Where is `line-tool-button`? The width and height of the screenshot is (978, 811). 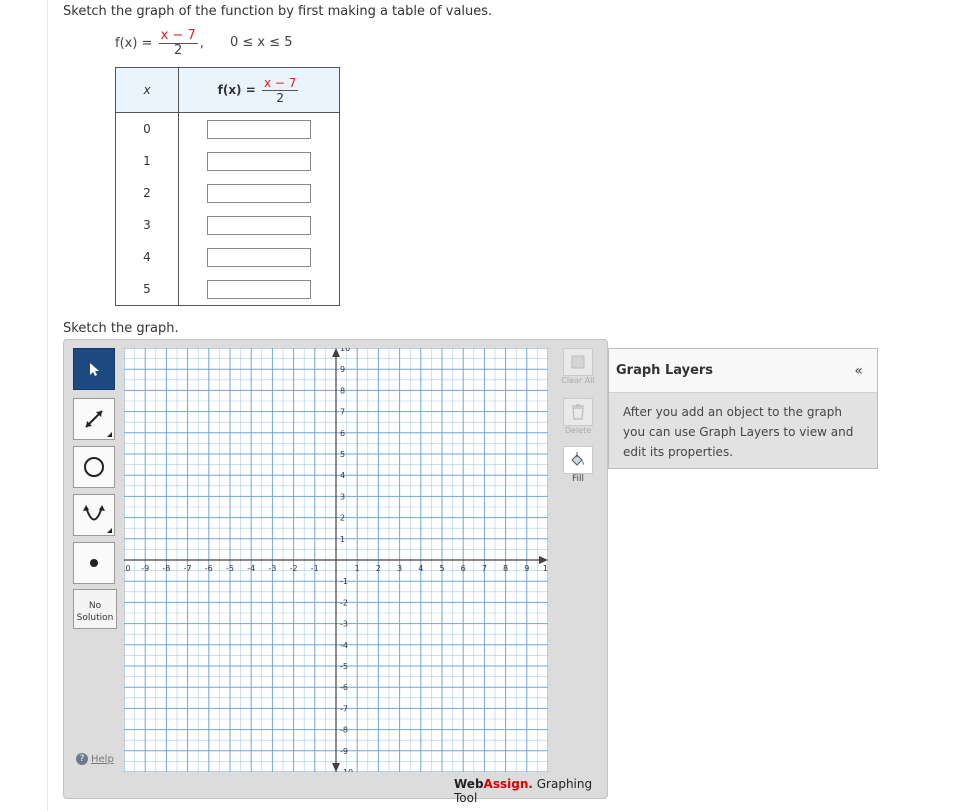
line-tool-button is located at coordinates (94, 419).